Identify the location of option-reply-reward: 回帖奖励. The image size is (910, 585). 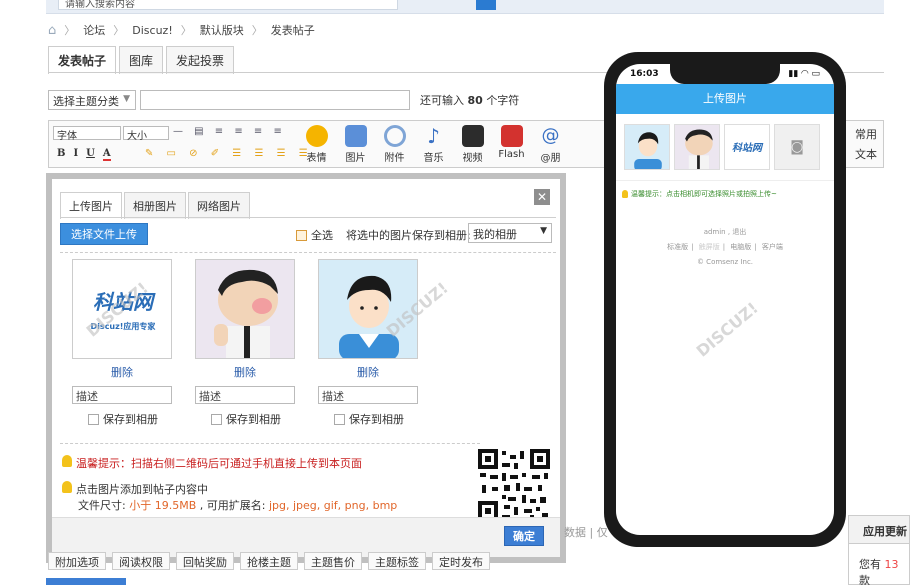
(205, 561).